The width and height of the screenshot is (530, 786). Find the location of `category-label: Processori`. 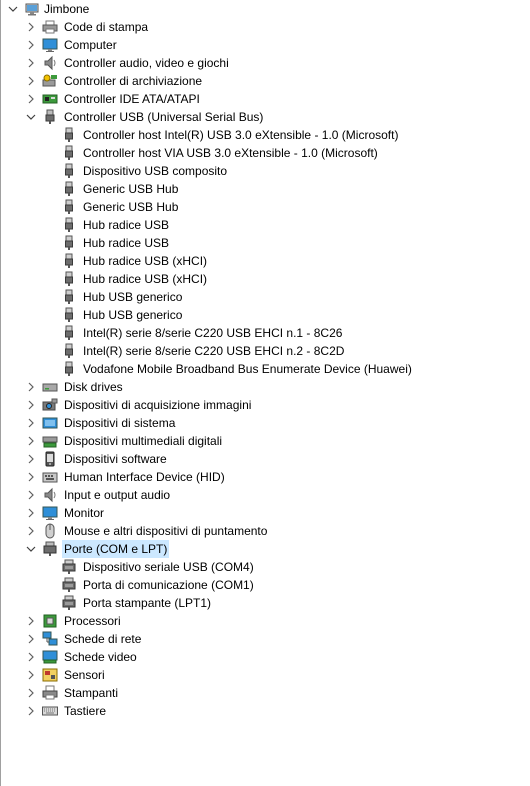

category-label: Processori is located at coordinates (92, 621).